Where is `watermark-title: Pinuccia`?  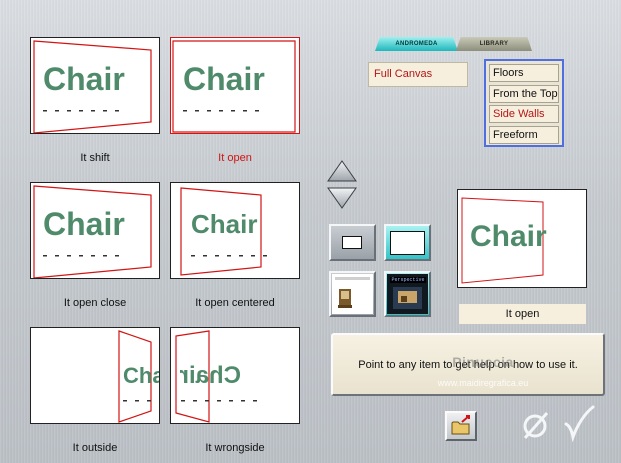
watermark-title: Pinuccia is located at coordinates (483, 362).